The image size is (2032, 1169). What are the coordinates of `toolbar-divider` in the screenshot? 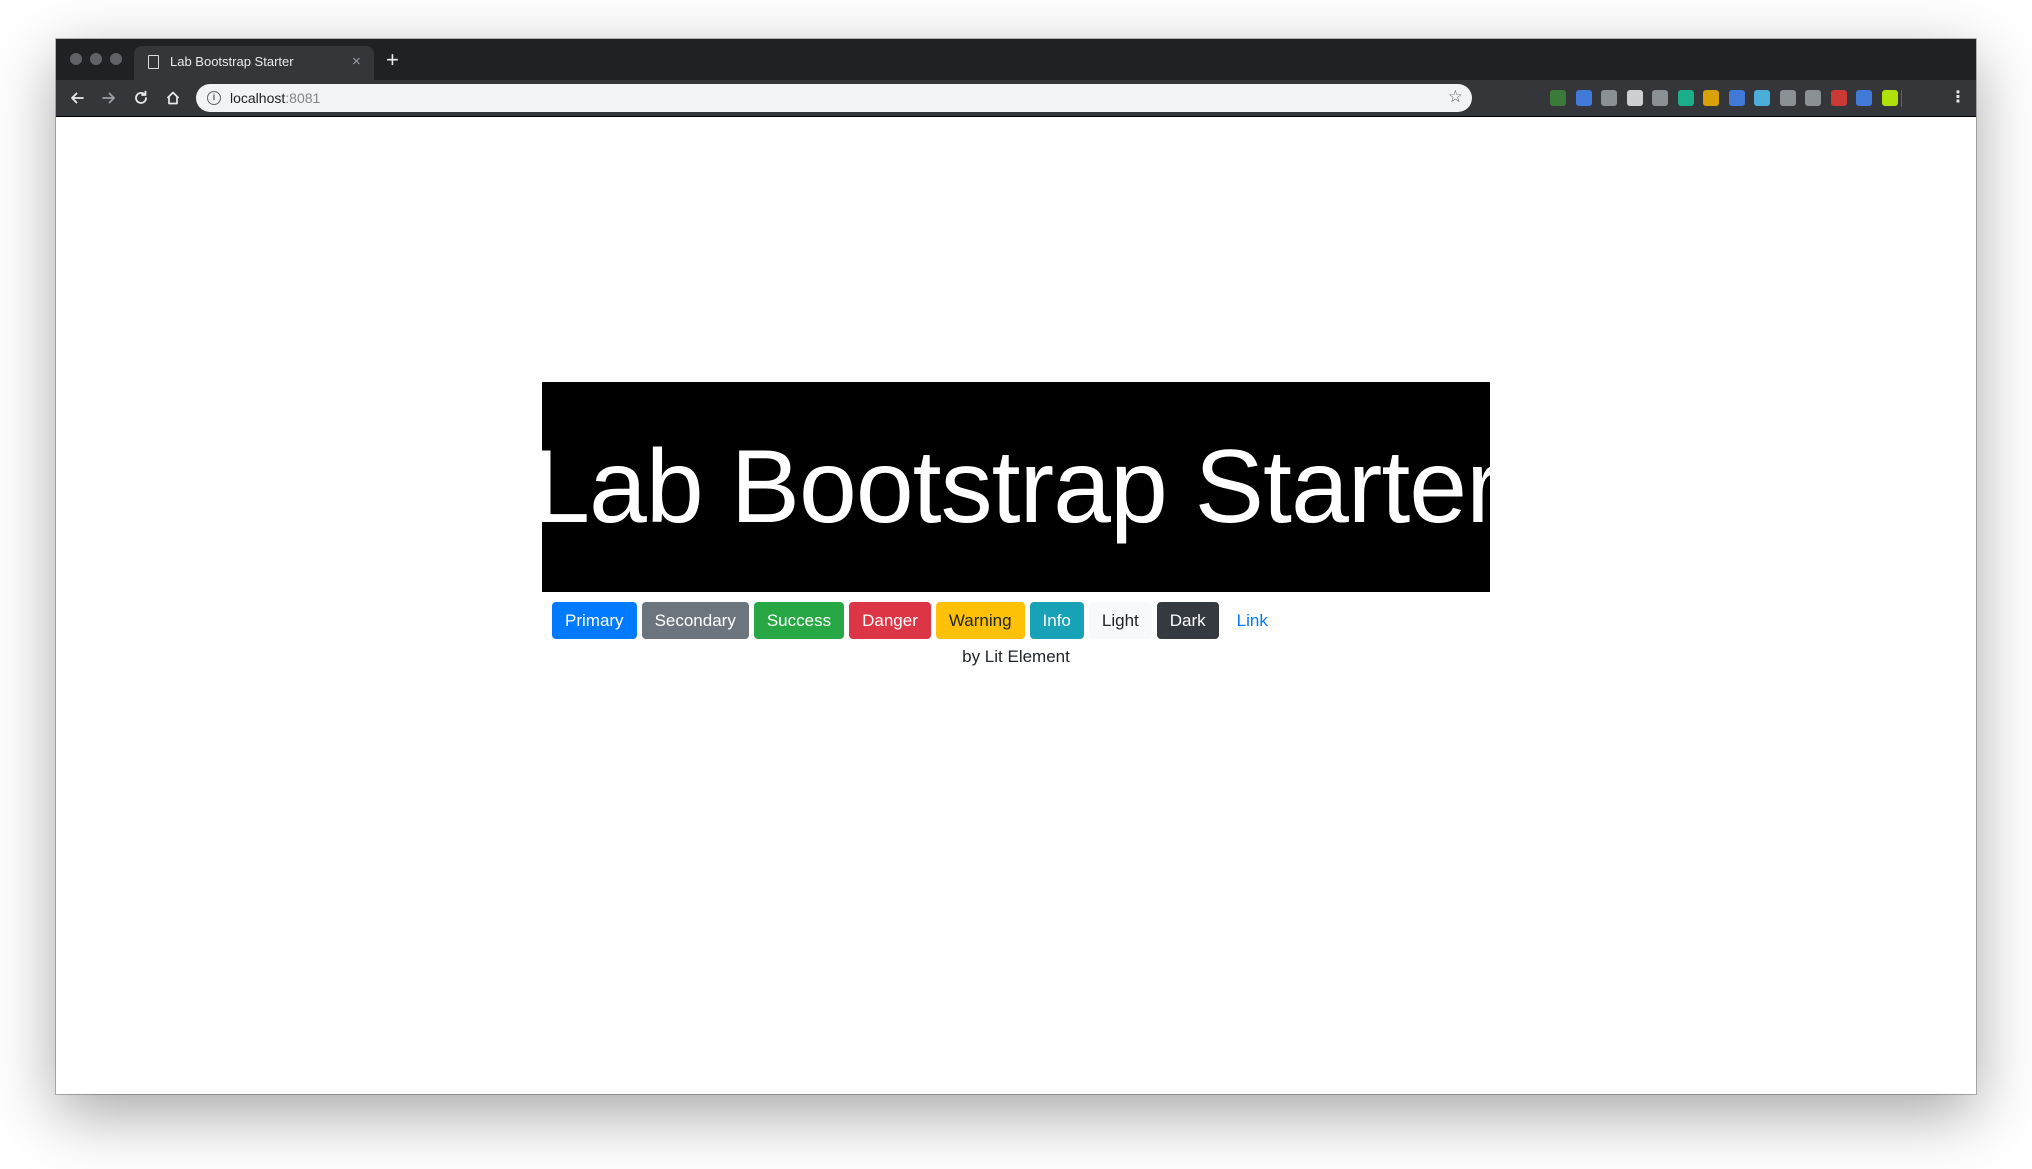 It's located at (1901, 98).